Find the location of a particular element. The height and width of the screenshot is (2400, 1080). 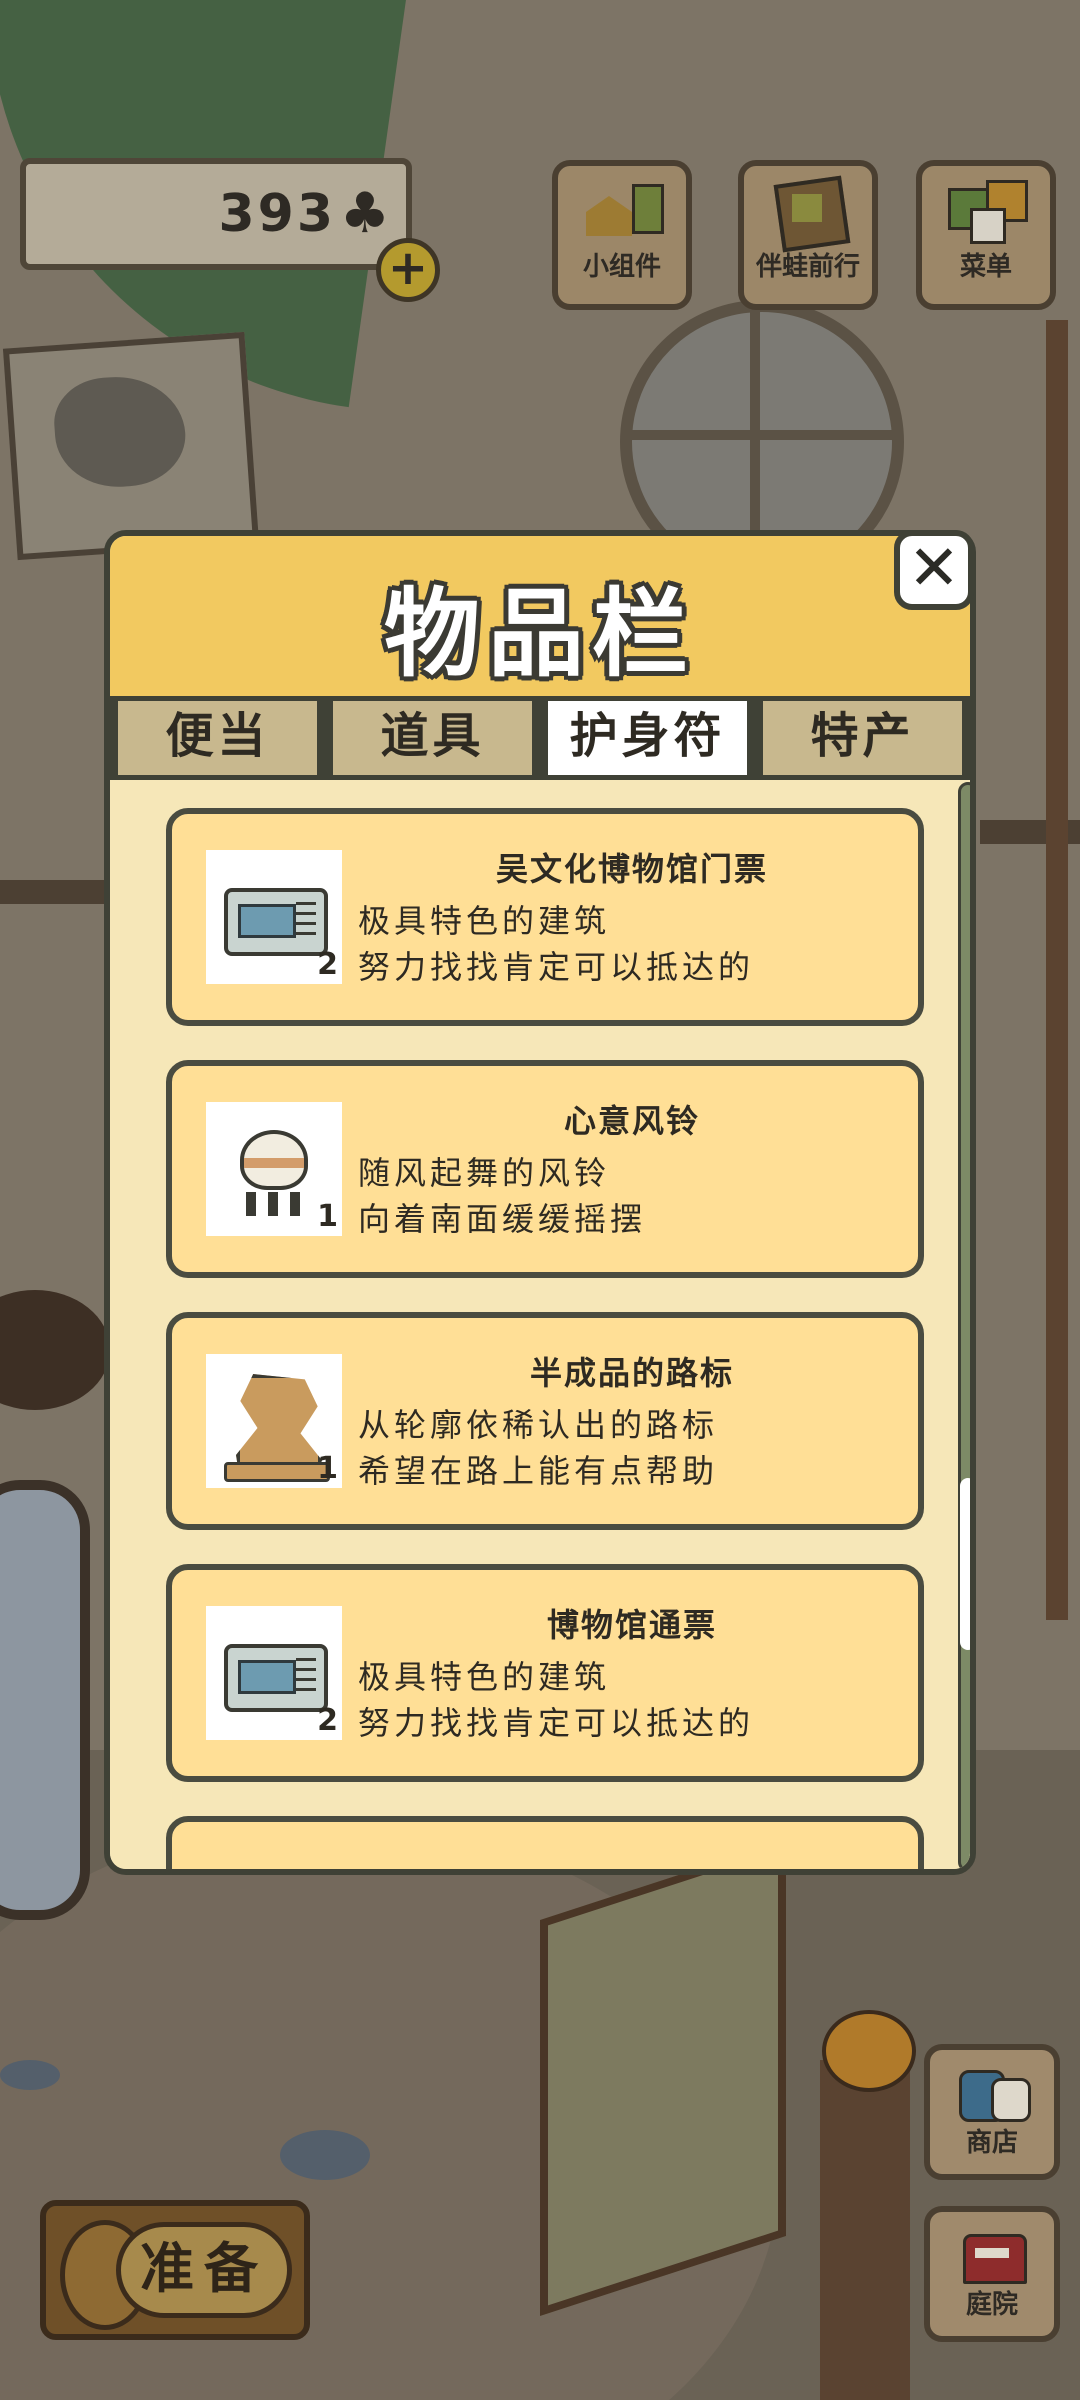

clover-counter: 393 ♣ is located at coordinates (216, 214).